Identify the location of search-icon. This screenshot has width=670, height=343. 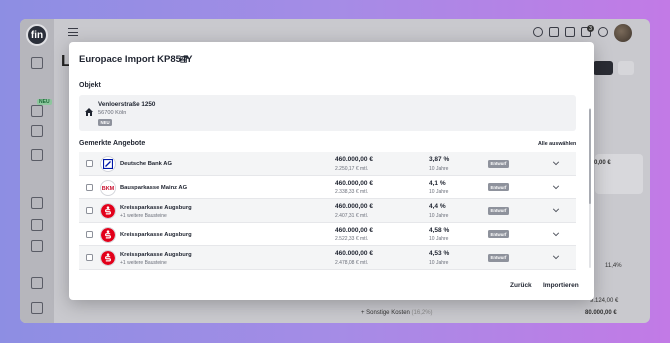
(538, 32).